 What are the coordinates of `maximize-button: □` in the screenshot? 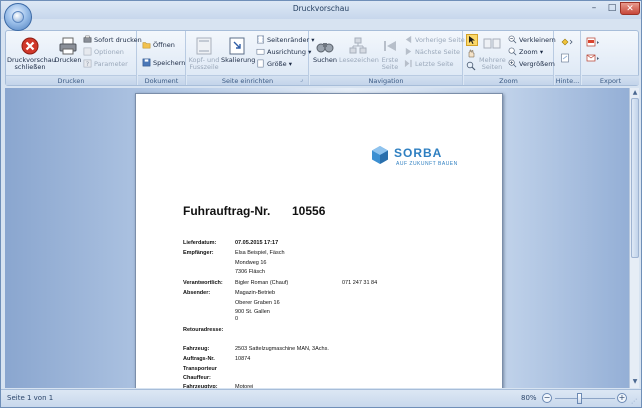 It's located at (612, 8).